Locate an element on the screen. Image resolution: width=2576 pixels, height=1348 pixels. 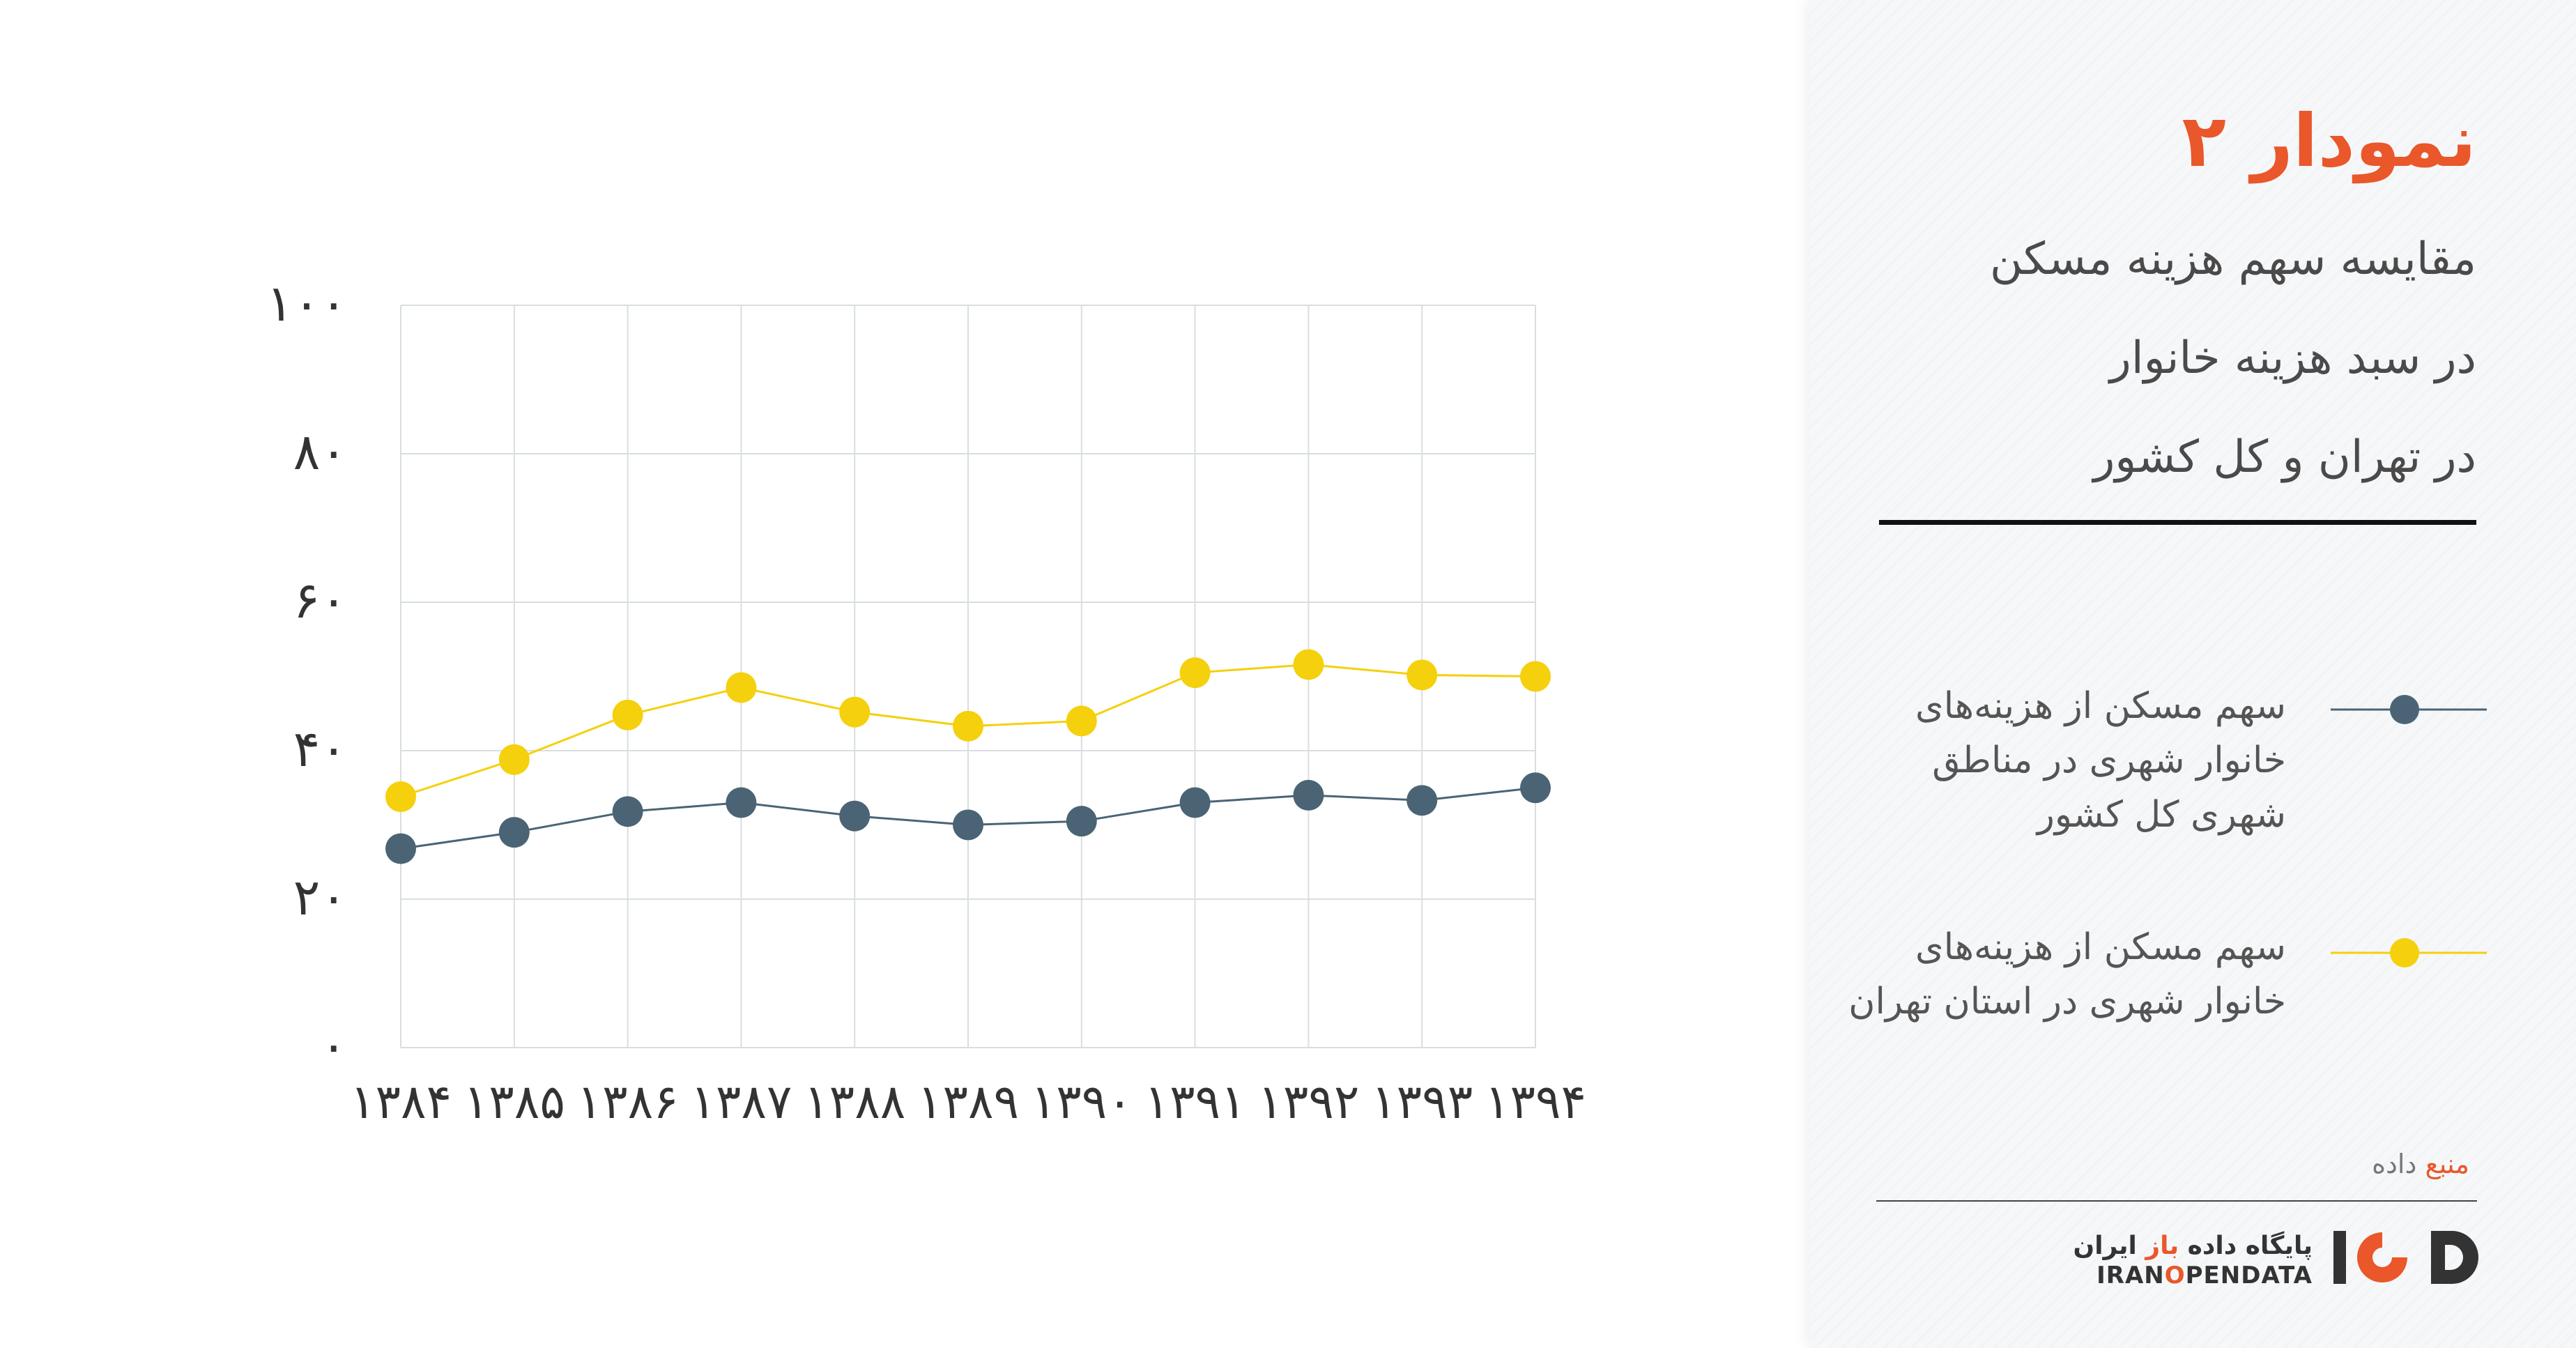
x-tick-label: ۱۳۸۹ is located at coordinates (968, 1102).